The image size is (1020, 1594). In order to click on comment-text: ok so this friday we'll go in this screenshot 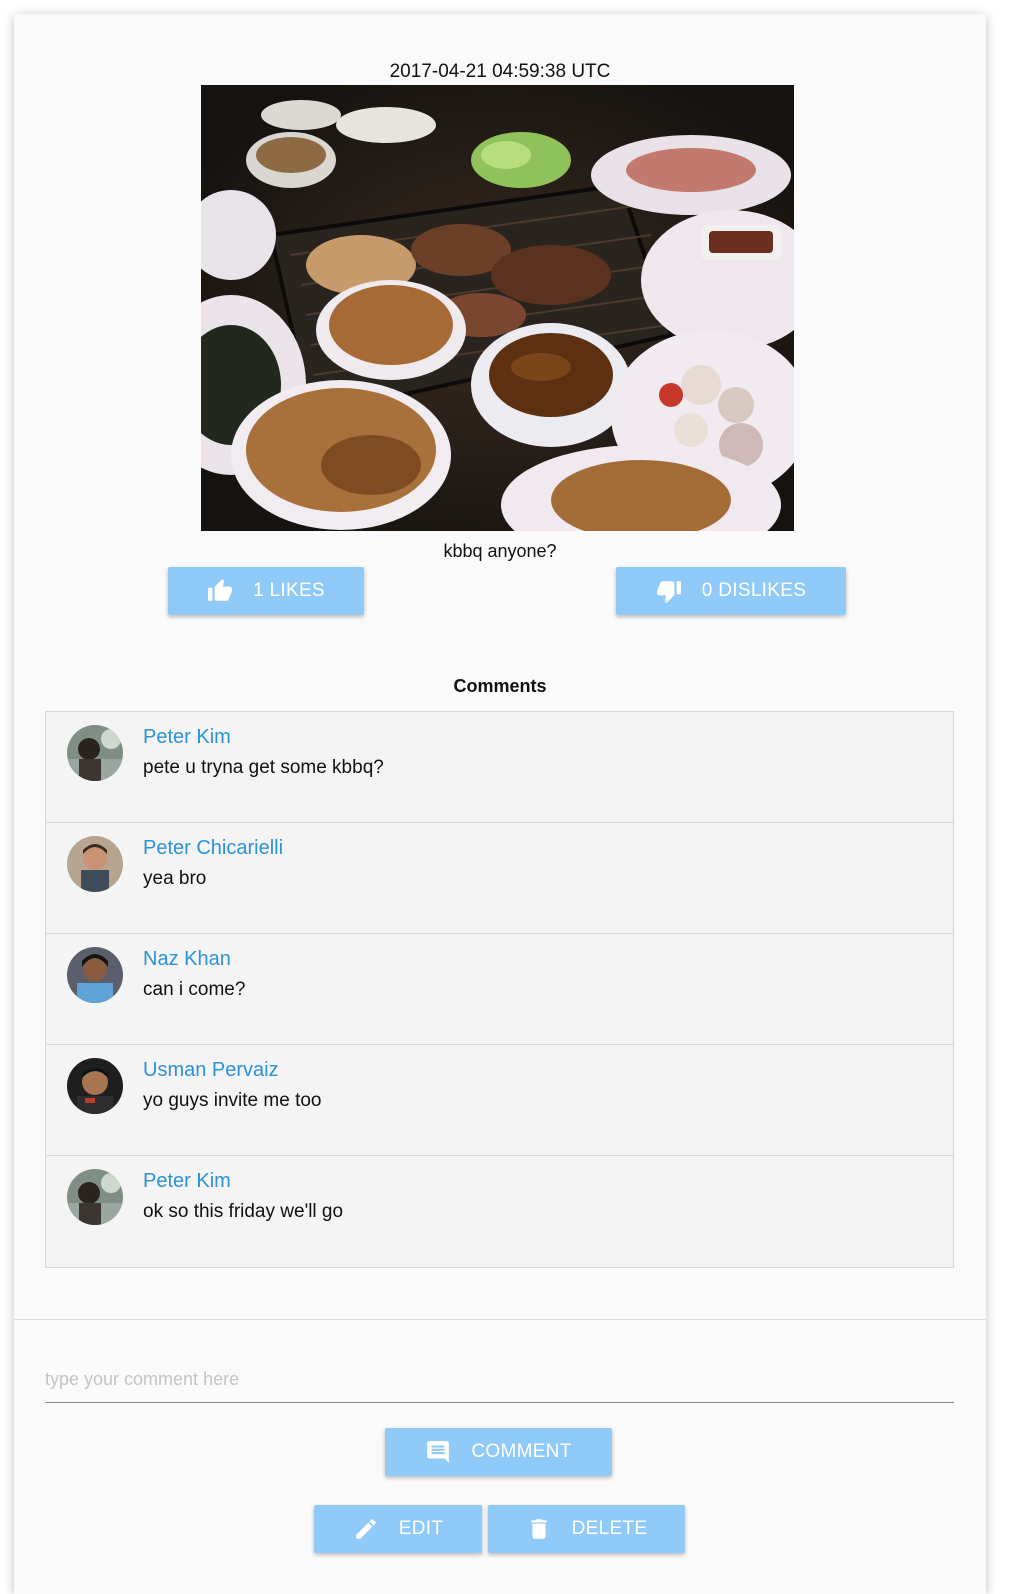, I will do `click(243, 1211)`.